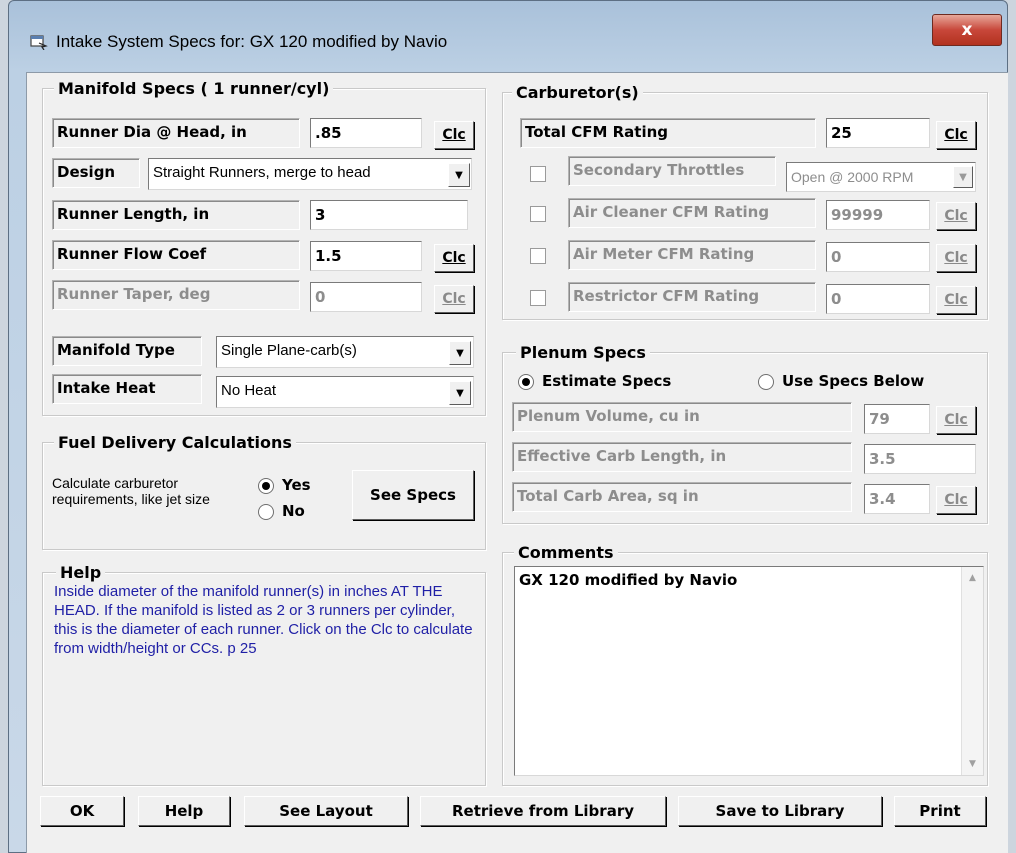  What do you see at coordinates (127, 351) in the screenshot?
I see `manifold-type-label: Manifold Type` at bounding box center [127, 351].